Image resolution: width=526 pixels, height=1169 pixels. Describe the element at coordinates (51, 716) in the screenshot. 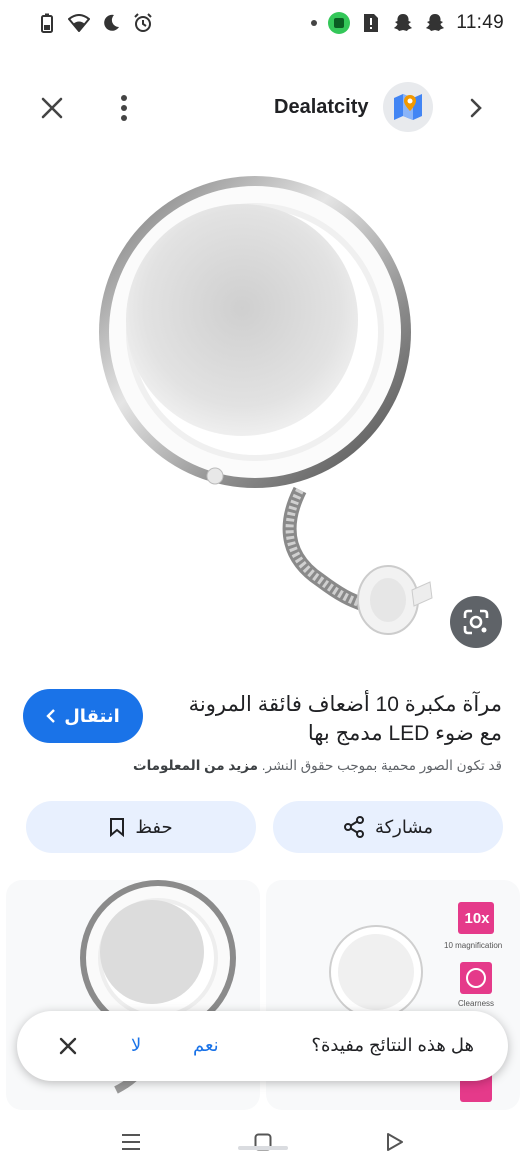

I see `chevron-left-icon` at that location.